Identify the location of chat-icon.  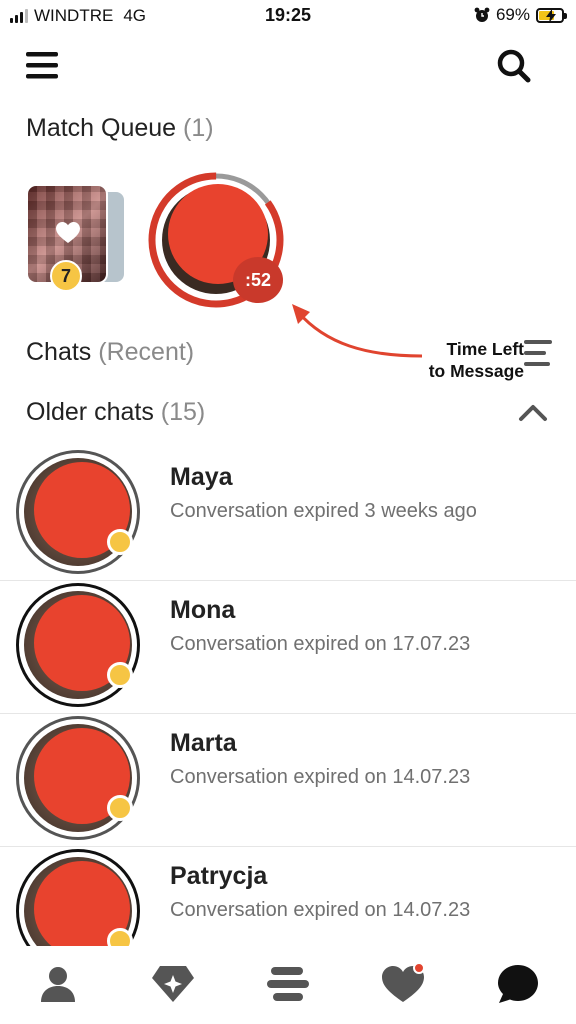
(518, 984).